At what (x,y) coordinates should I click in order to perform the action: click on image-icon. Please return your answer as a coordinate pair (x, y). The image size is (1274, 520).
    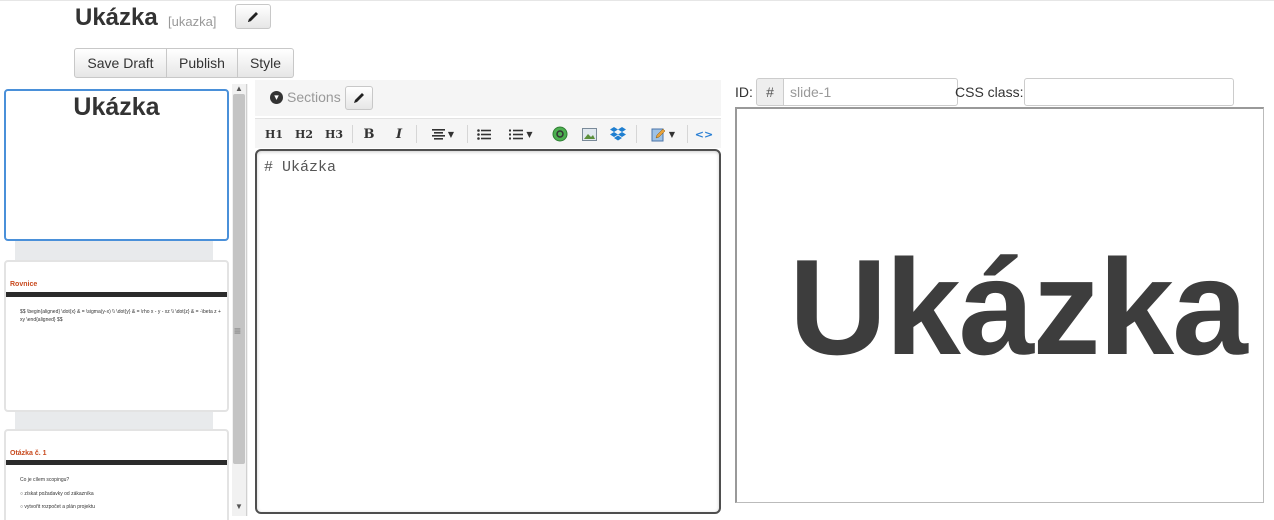
    Looking at the image, I should click on (589, 134).